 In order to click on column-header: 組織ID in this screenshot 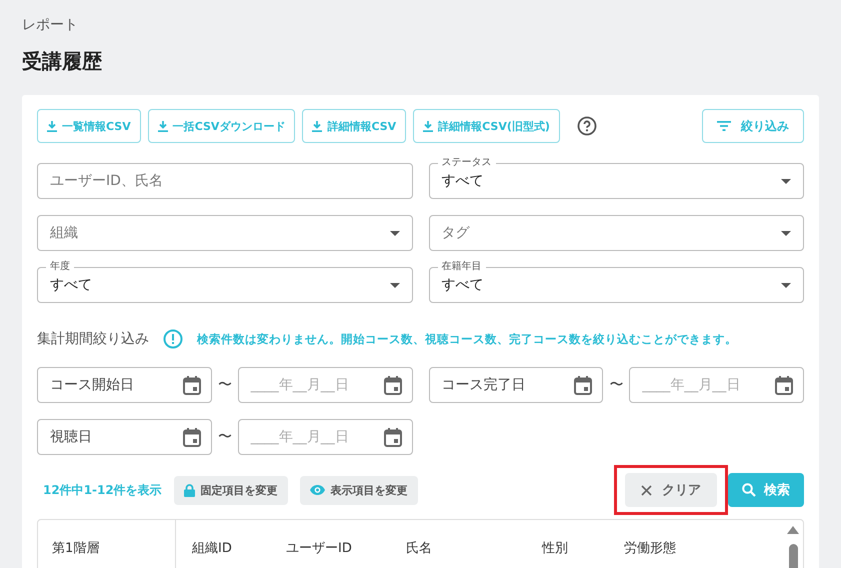, I will do `click(212, 549)`.